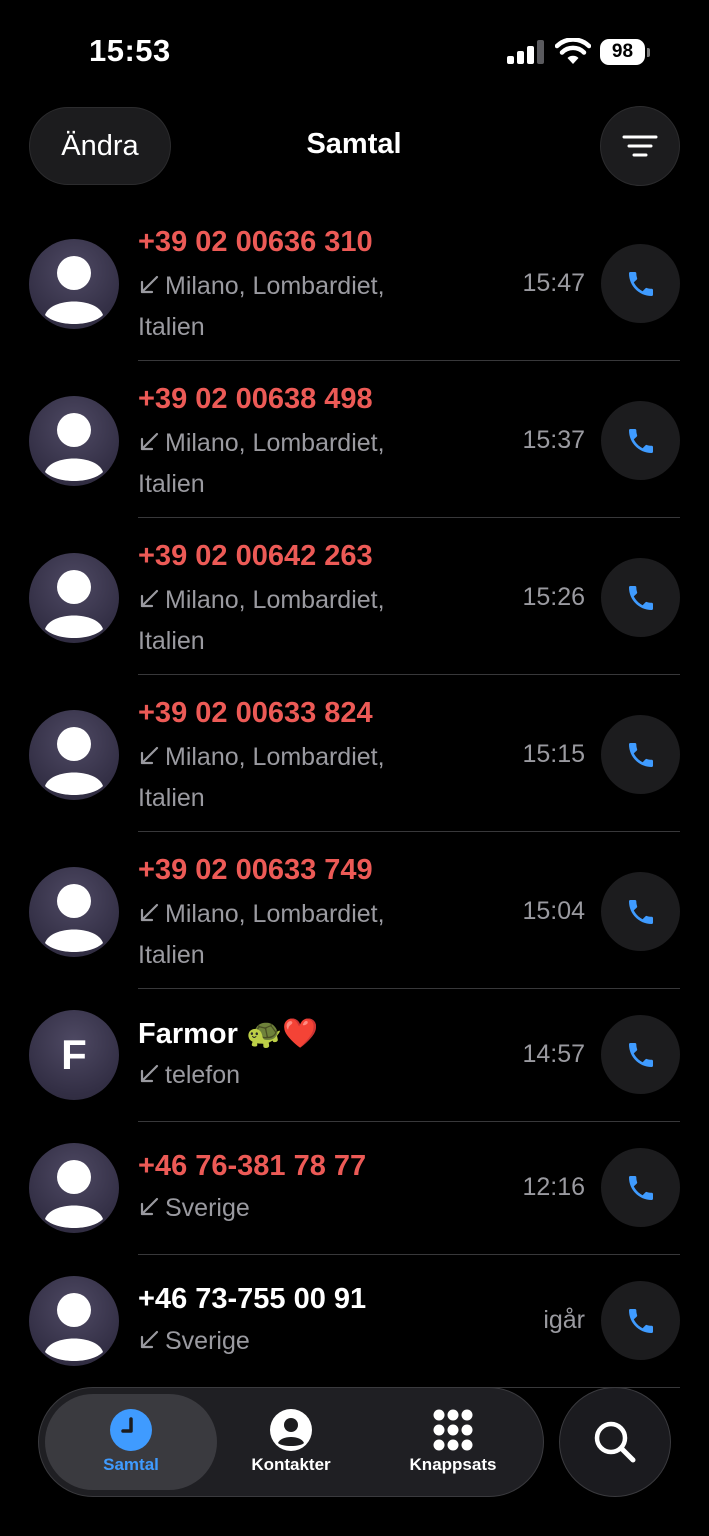 This screenshot has height=1536, width=709. Describe the element at coordinates (291, 1430) in the screenshot. I see `person-circle-icon` at that location.